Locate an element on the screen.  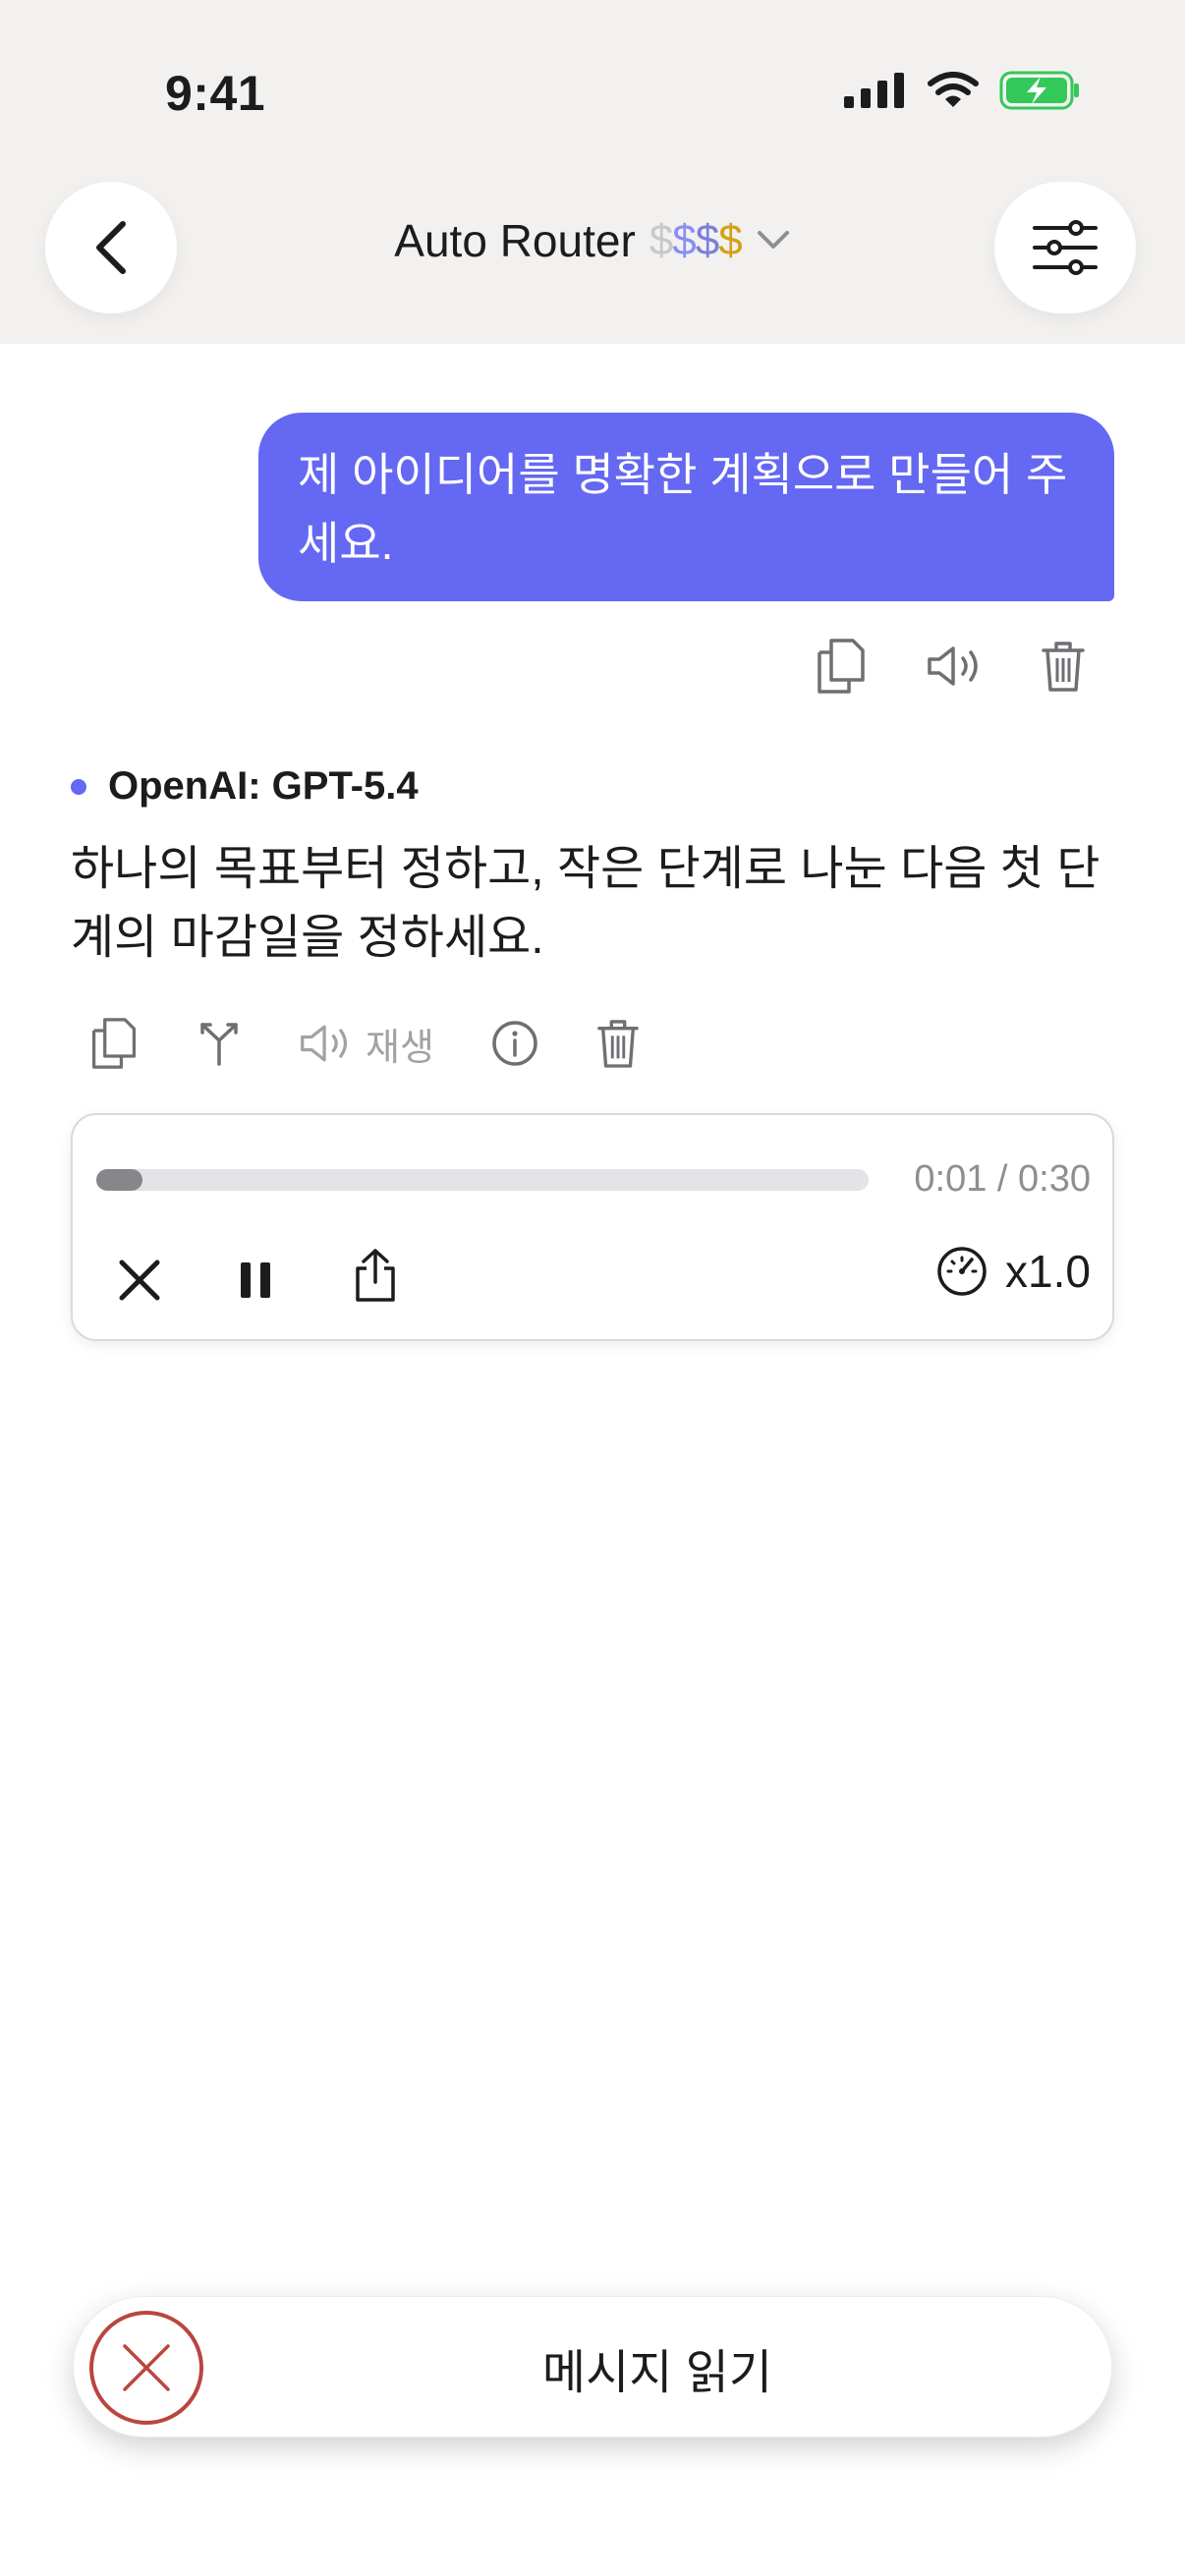
speedometer-icon is located at coordinates (962, 1271).